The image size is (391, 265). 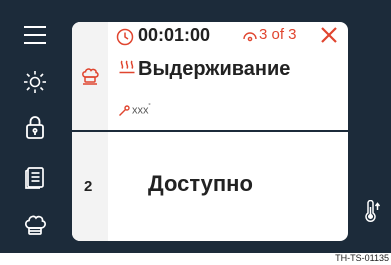 I want to click on probe-unit: ˚, so click(x=149, y=107).